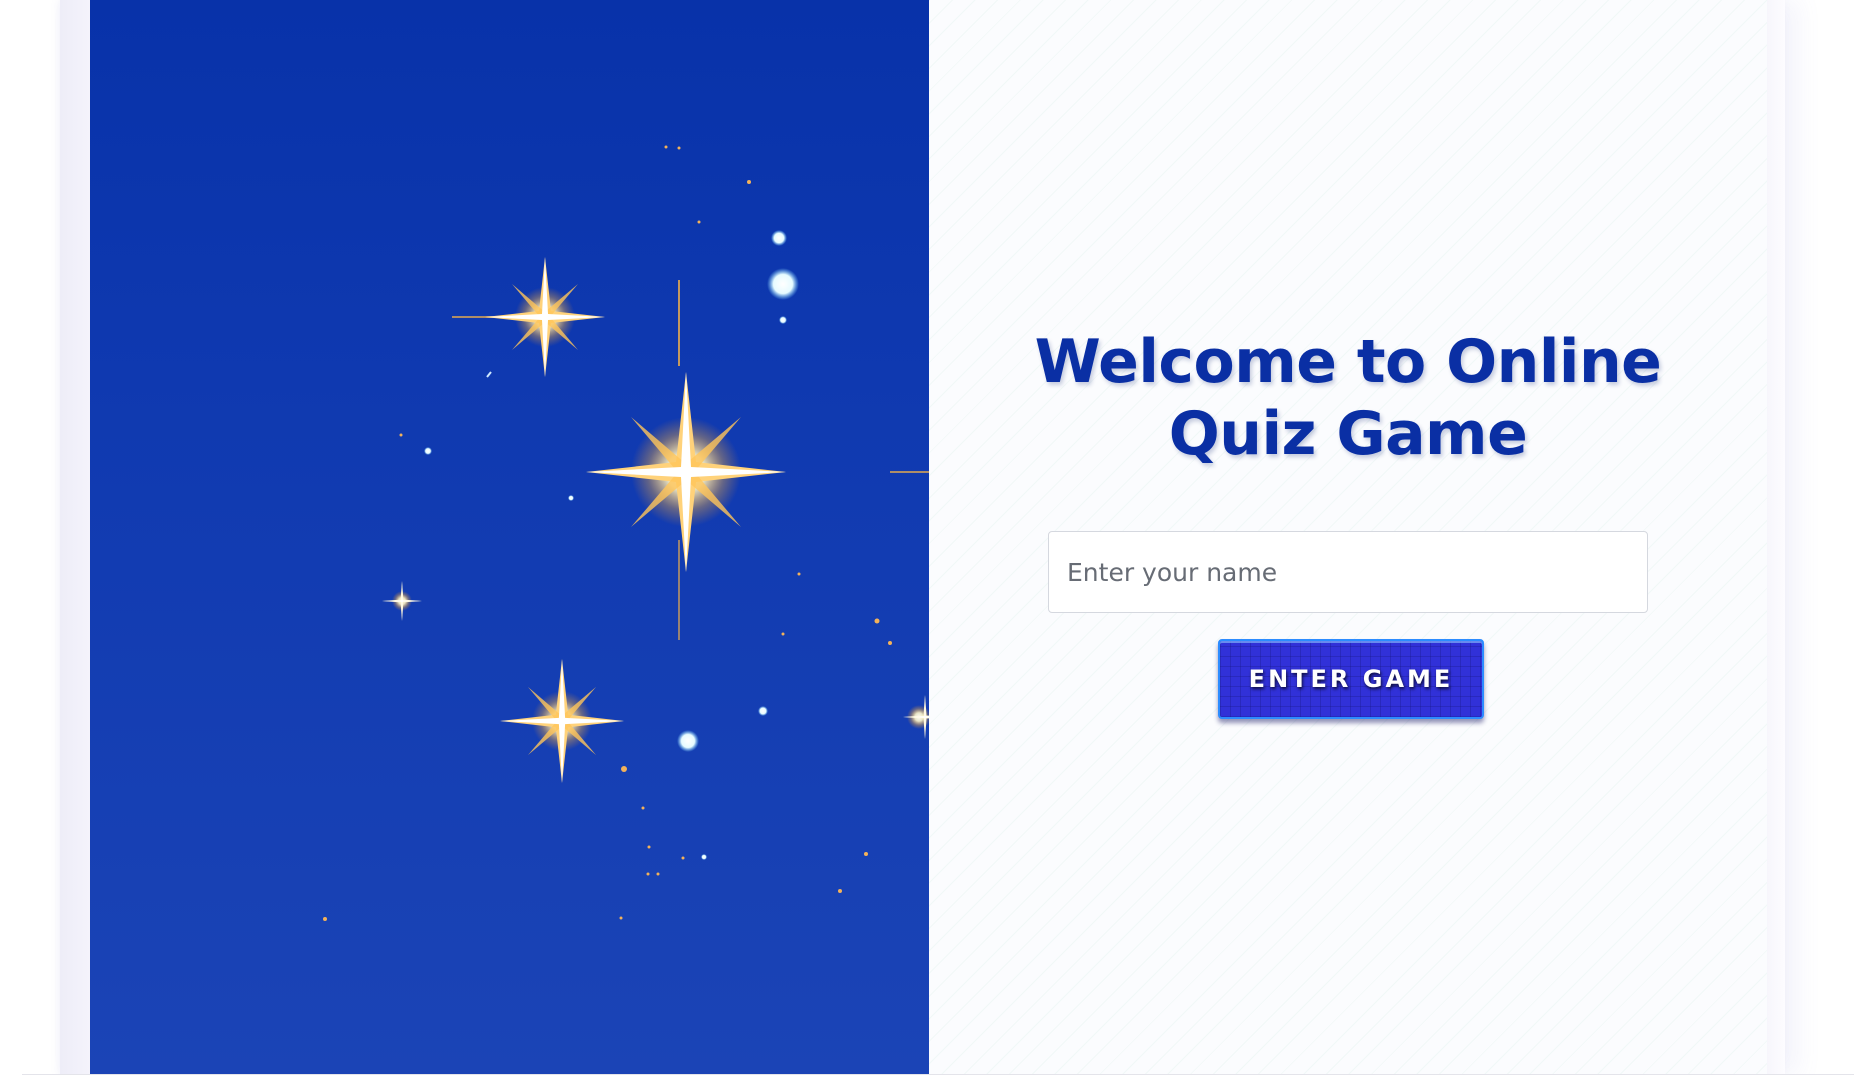  What do you see at coordinates (1348, 398) in the screenshot?
I see `page-title: Welcome to Online Quiz Game` at bounding box center [1348, 398].